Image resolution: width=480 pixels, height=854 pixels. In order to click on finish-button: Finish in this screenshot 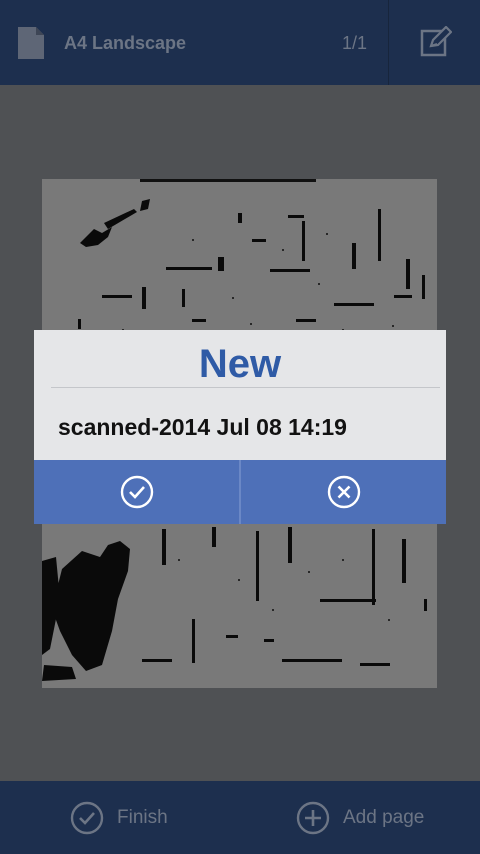, I will do `click(119, 817)`.